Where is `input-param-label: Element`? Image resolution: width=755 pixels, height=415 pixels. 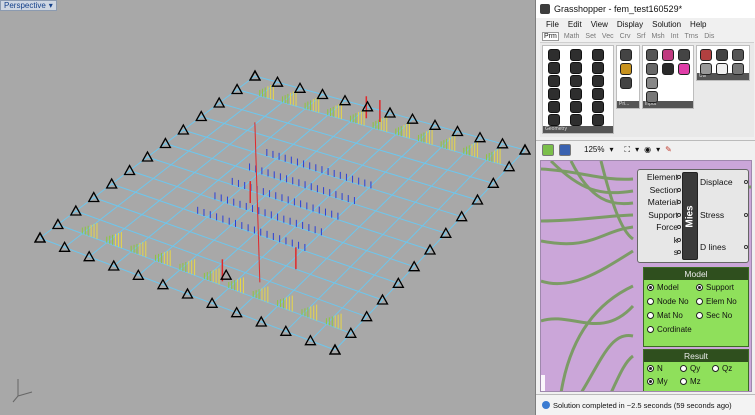
input-param-label: Element is located at coordinates (659, 177).